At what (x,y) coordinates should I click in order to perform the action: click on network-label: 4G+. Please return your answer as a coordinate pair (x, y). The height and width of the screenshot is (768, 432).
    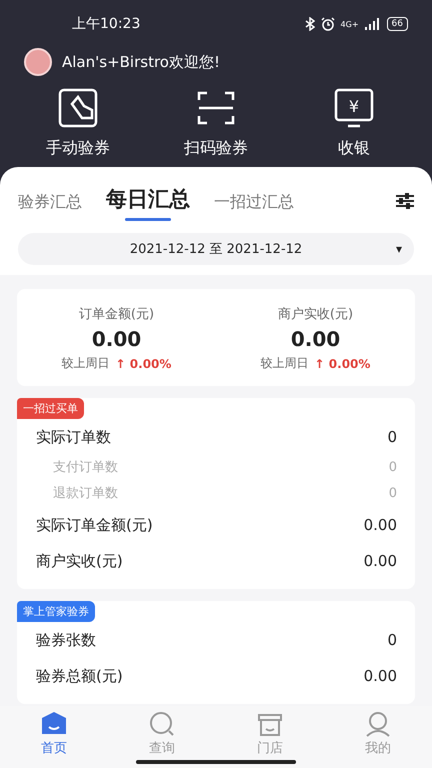
    Looking at the image, I should click on (349, 24).